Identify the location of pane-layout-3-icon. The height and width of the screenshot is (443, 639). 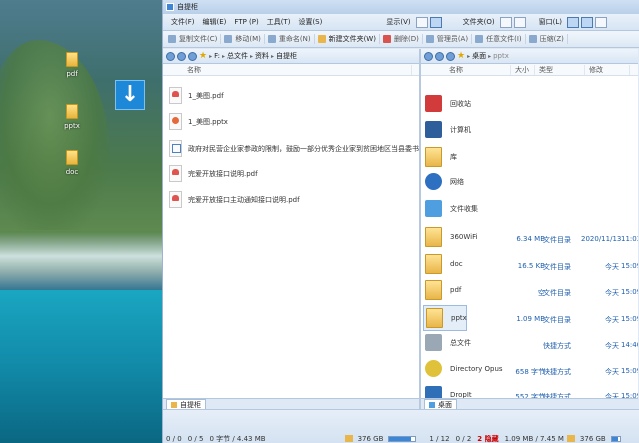
(600, 22).